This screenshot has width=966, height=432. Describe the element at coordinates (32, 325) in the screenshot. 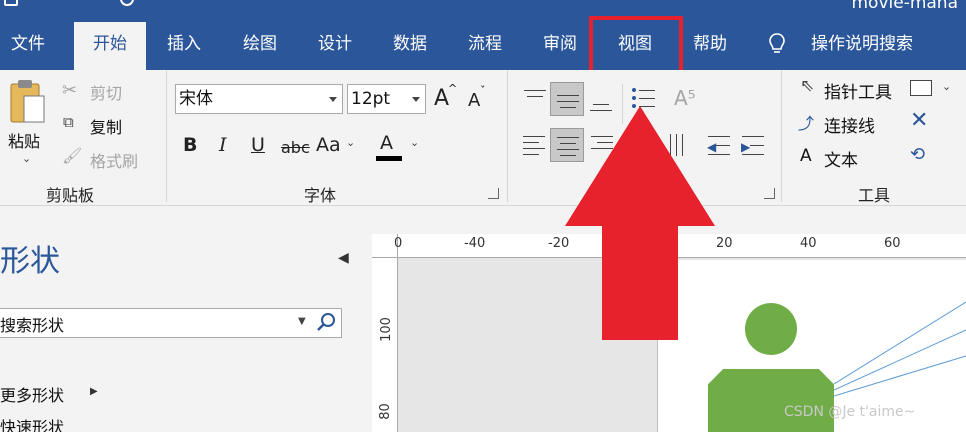

I see `search-shapes-placeholder: 搜索形状` at that location.